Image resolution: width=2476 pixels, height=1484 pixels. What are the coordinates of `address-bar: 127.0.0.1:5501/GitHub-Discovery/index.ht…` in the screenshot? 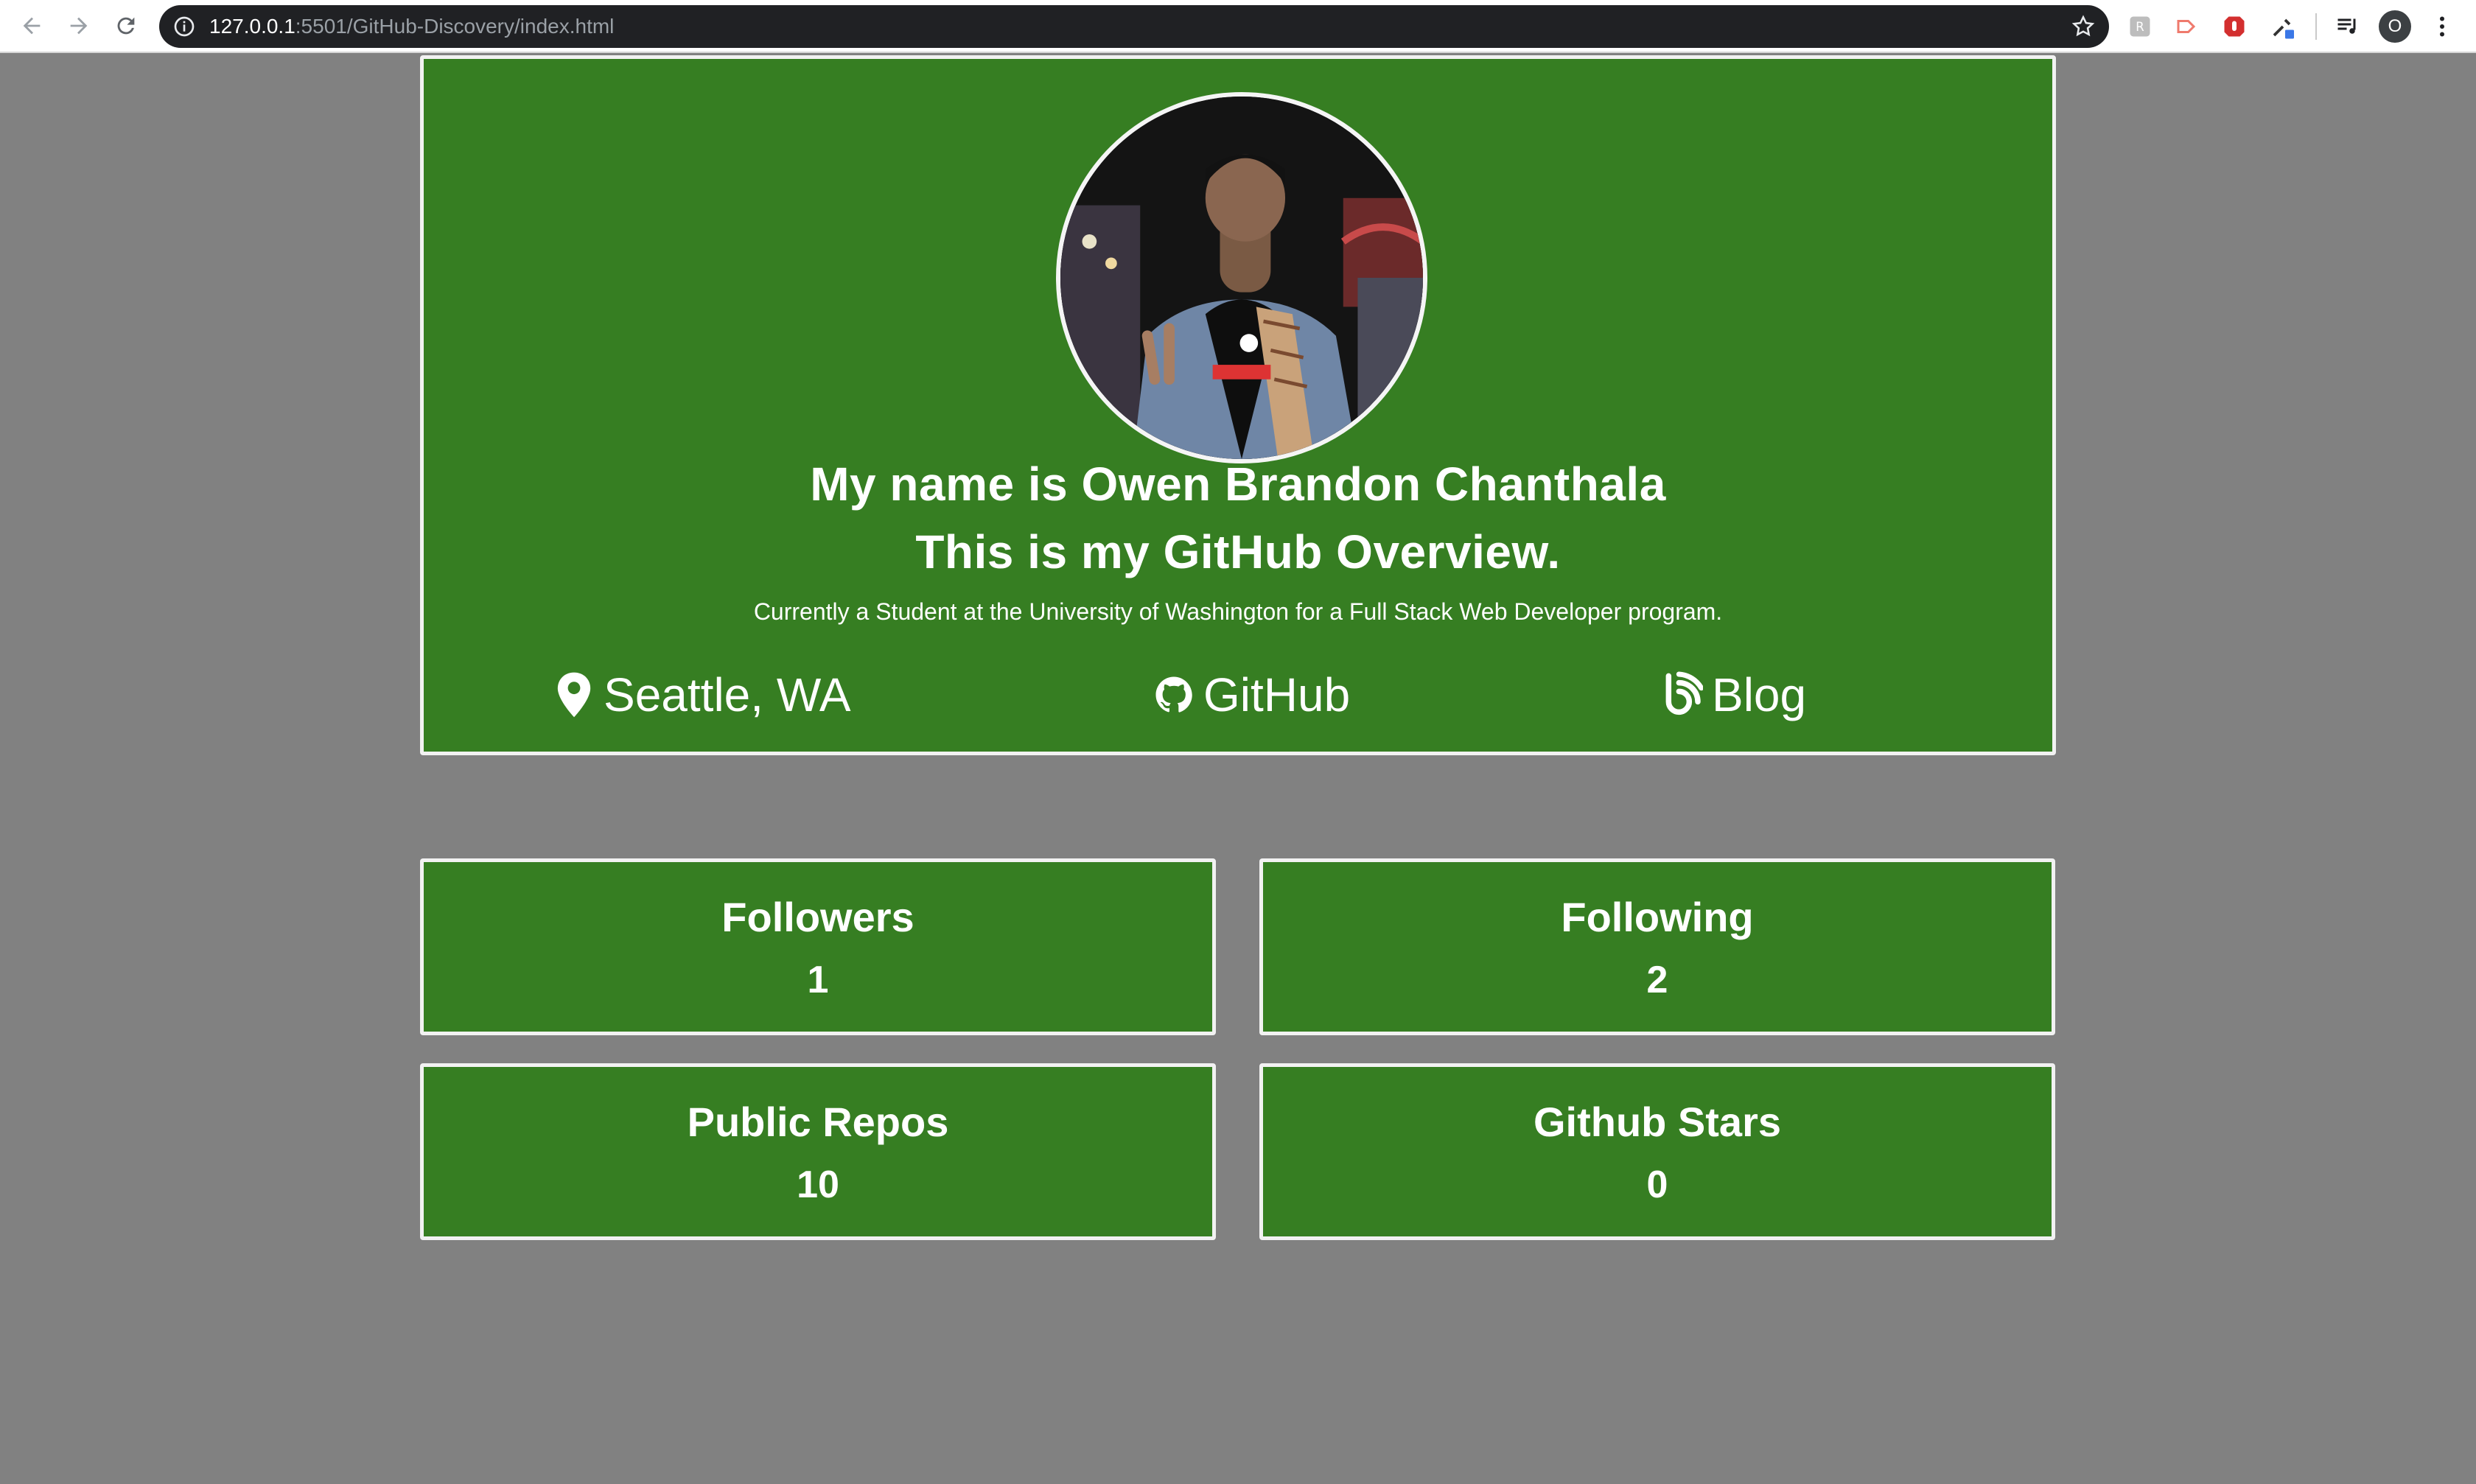 It's located at (1134, 26).